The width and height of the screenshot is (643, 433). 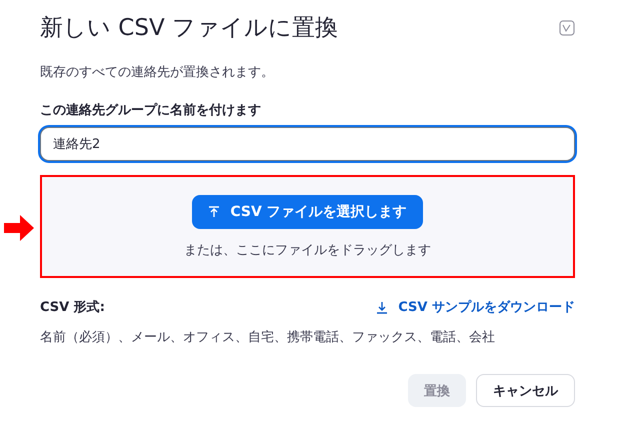 I want to click on name-field: 連絡先2, so click(x=307, y=144).